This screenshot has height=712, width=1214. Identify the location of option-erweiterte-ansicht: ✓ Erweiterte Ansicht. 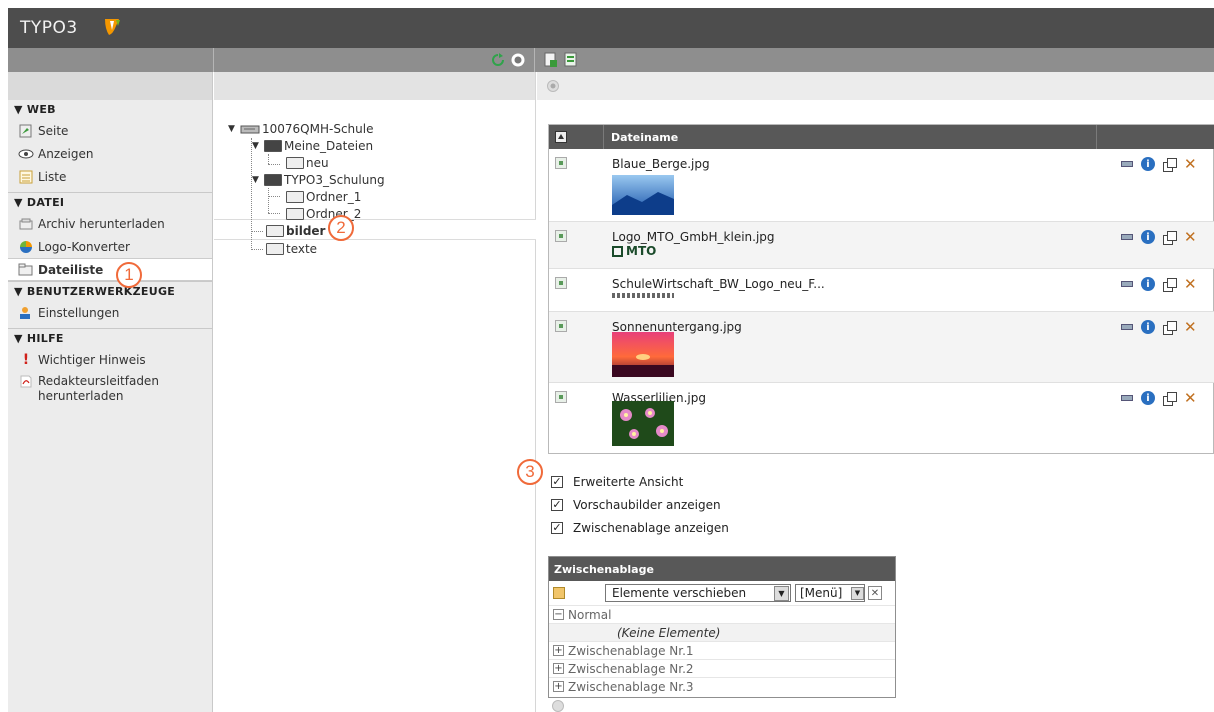
(640, 481).